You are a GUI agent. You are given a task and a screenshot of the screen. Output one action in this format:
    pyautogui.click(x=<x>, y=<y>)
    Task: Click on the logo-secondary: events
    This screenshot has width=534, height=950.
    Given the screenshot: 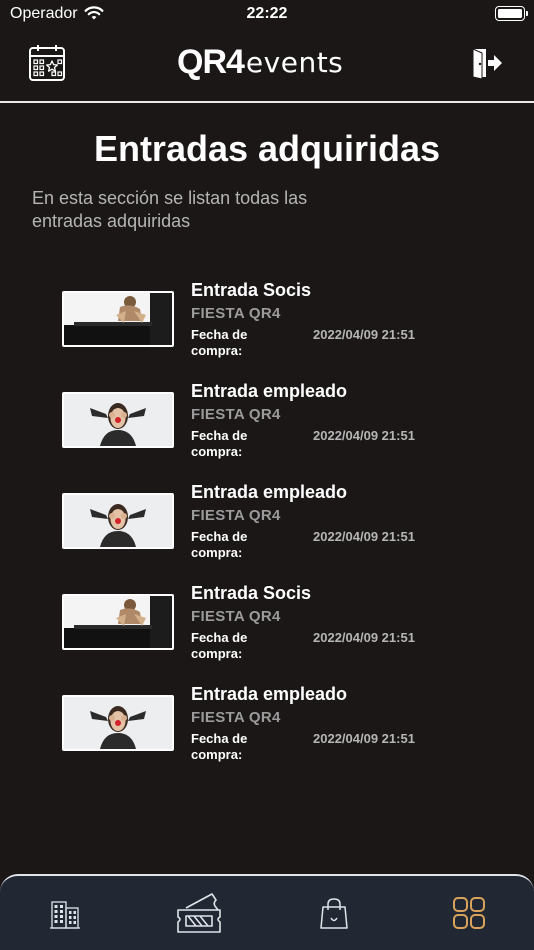 What is the action you would take?
    pyautogui.click(x=294, y=62)
    